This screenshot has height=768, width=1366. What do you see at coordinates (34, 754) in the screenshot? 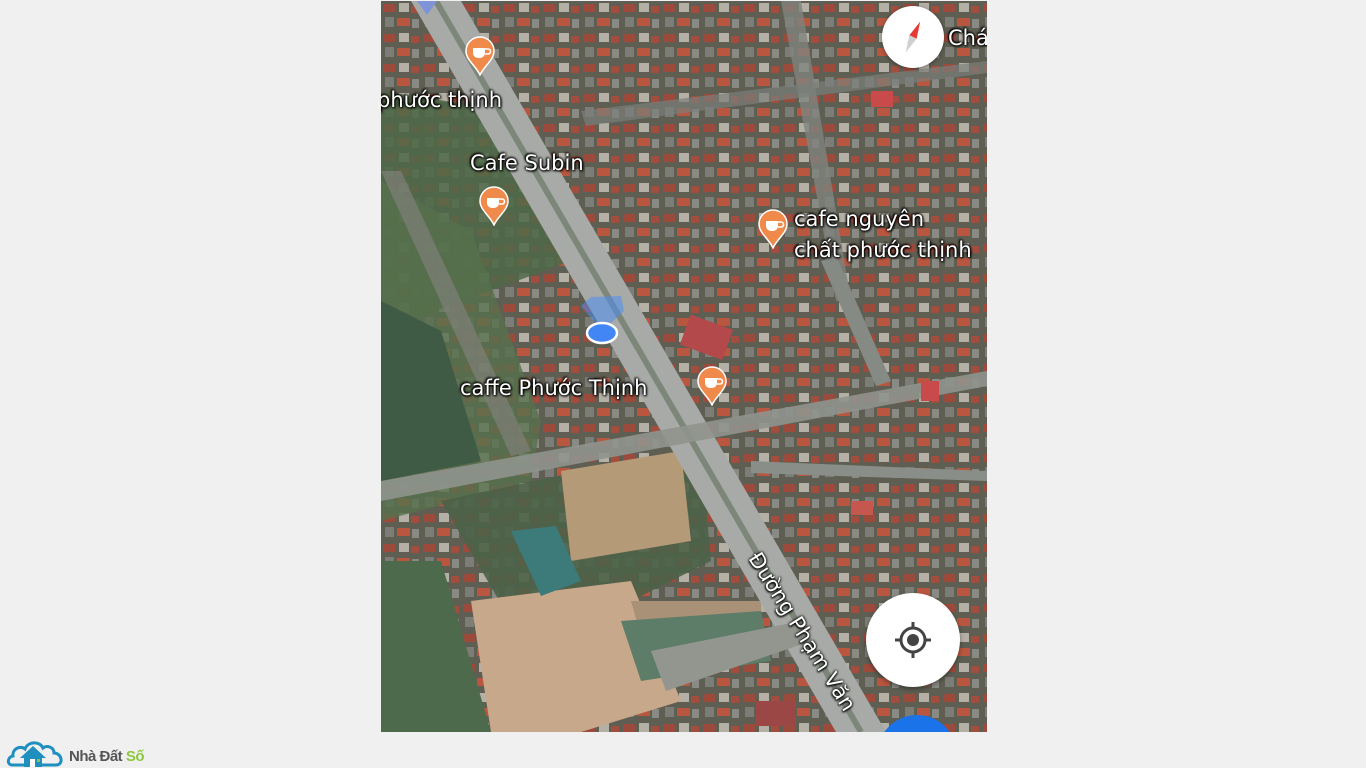
I see `house-cloud-logo-icon` at bounding box center [34, 754].